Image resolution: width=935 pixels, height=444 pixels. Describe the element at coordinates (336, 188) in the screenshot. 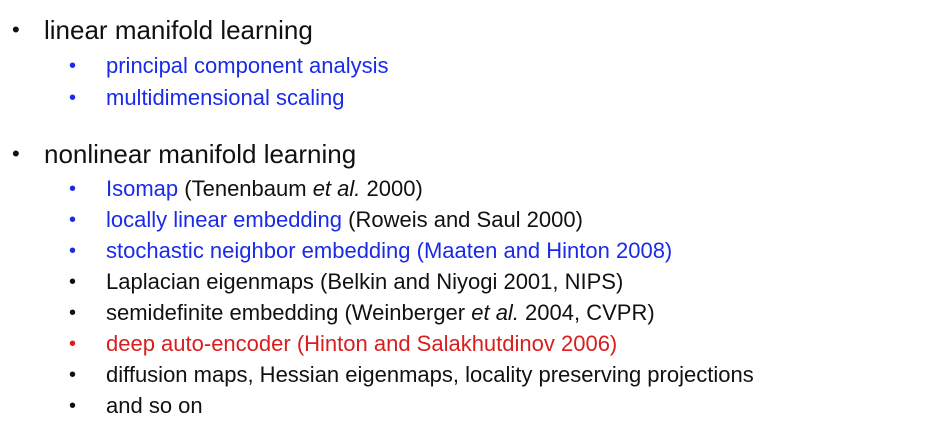

I see `reference-etal: et al.` at that location.